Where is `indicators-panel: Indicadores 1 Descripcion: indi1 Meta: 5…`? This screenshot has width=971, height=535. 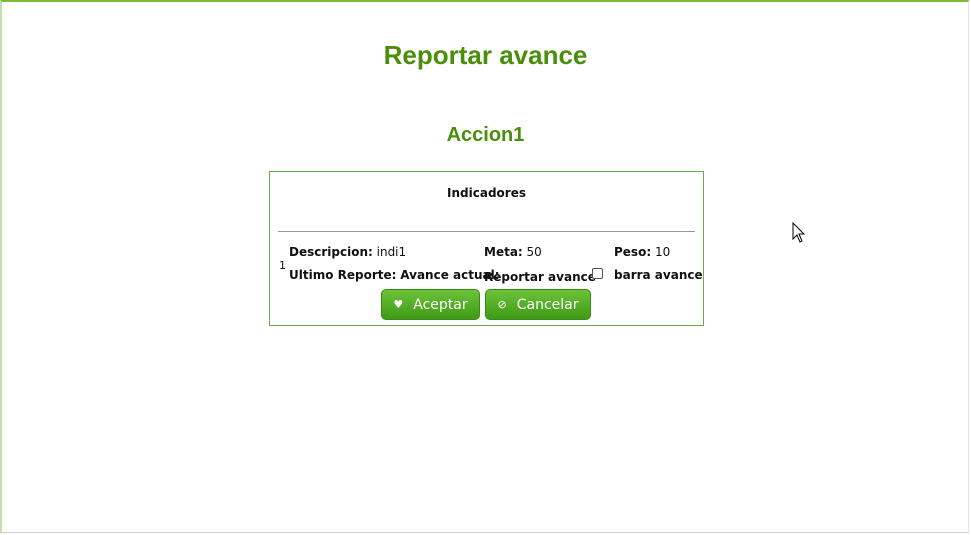 indicators-panel: Indicadores 1 Descripcion: indi1 Meta: 5… is located at coordinates (486, 248).